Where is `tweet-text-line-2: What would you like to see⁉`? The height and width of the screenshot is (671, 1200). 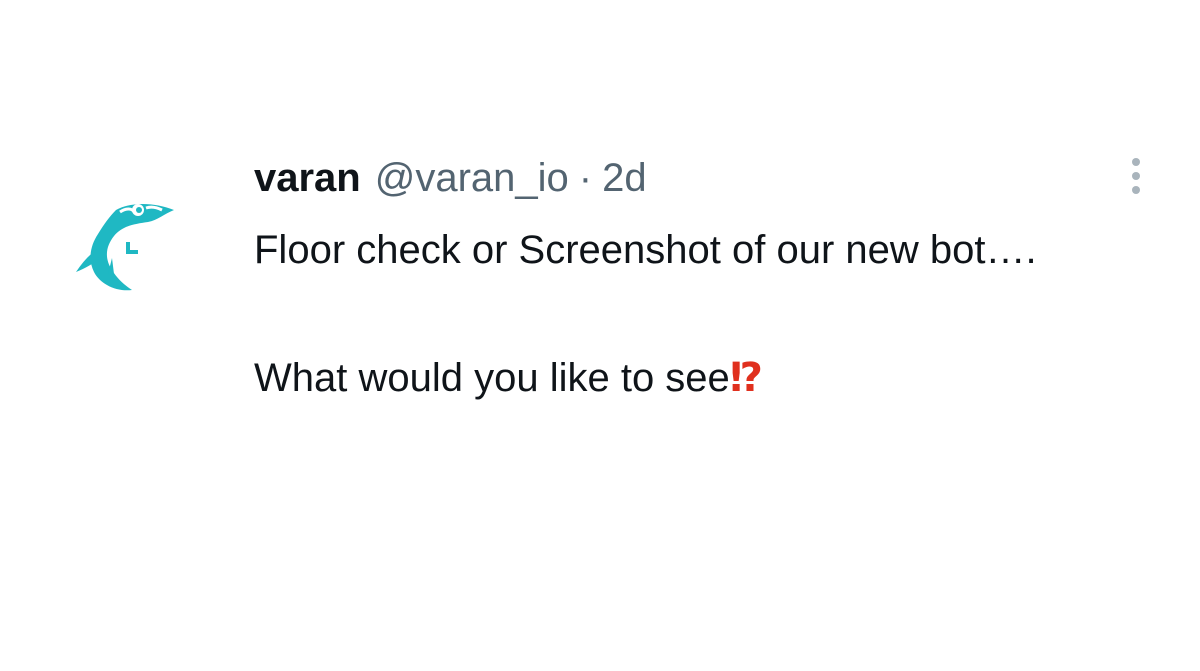
tweet-text-line-2: What would you like to see⁉ is located at coordinates (684, 378).